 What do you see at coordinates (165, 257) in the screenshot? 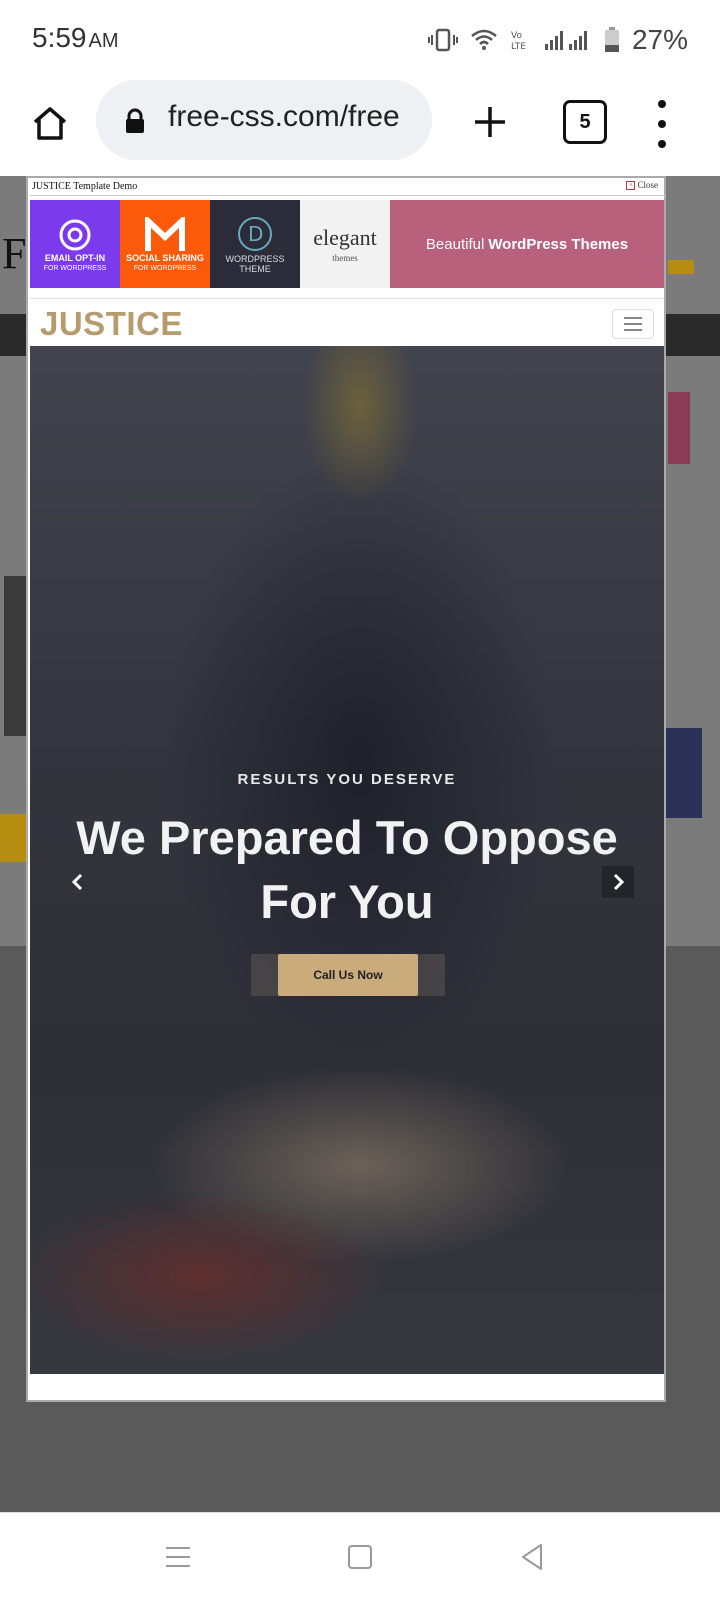
I see `ad-tile-title: SOCIAL SHARING` at bounding box center [165, 257].